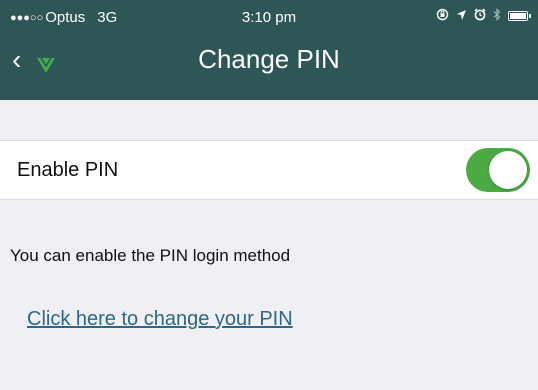 The width and height of the screenshot is (538, 390). Describe the element at coordinates (160, 319) in the screenshot. I see `change-pin-link: Click here to change your PIN` at that location.